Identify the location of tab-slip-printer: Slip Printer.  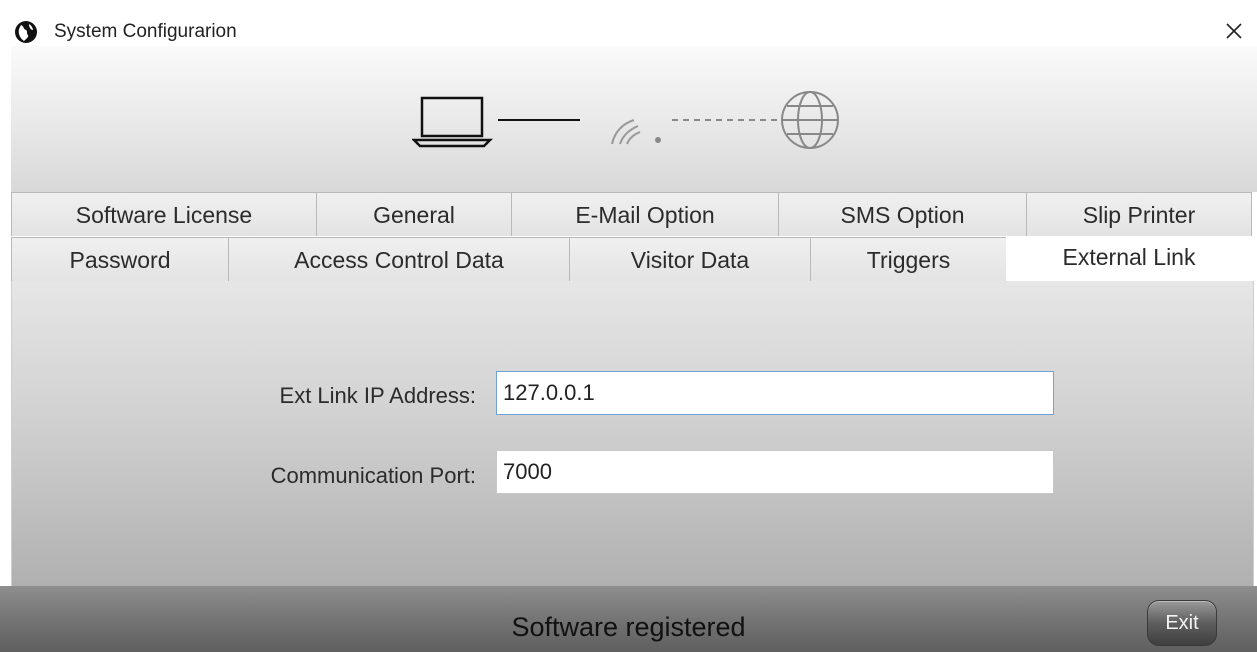
(1139, 214).